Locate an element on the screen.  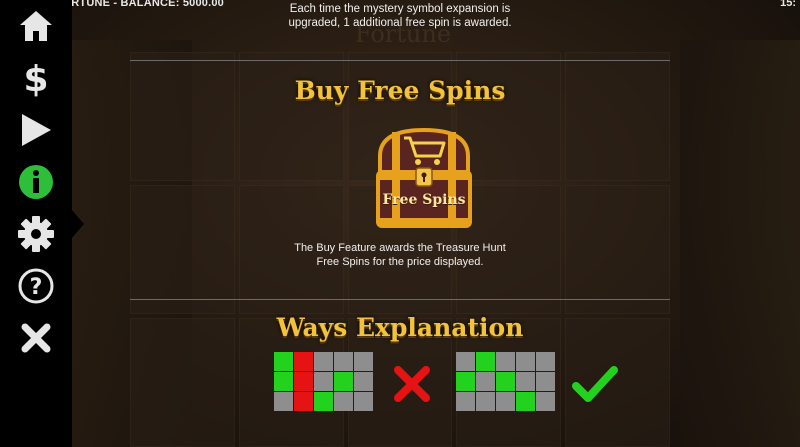
treasure-chest-icon is located at coordinates (424, 177).